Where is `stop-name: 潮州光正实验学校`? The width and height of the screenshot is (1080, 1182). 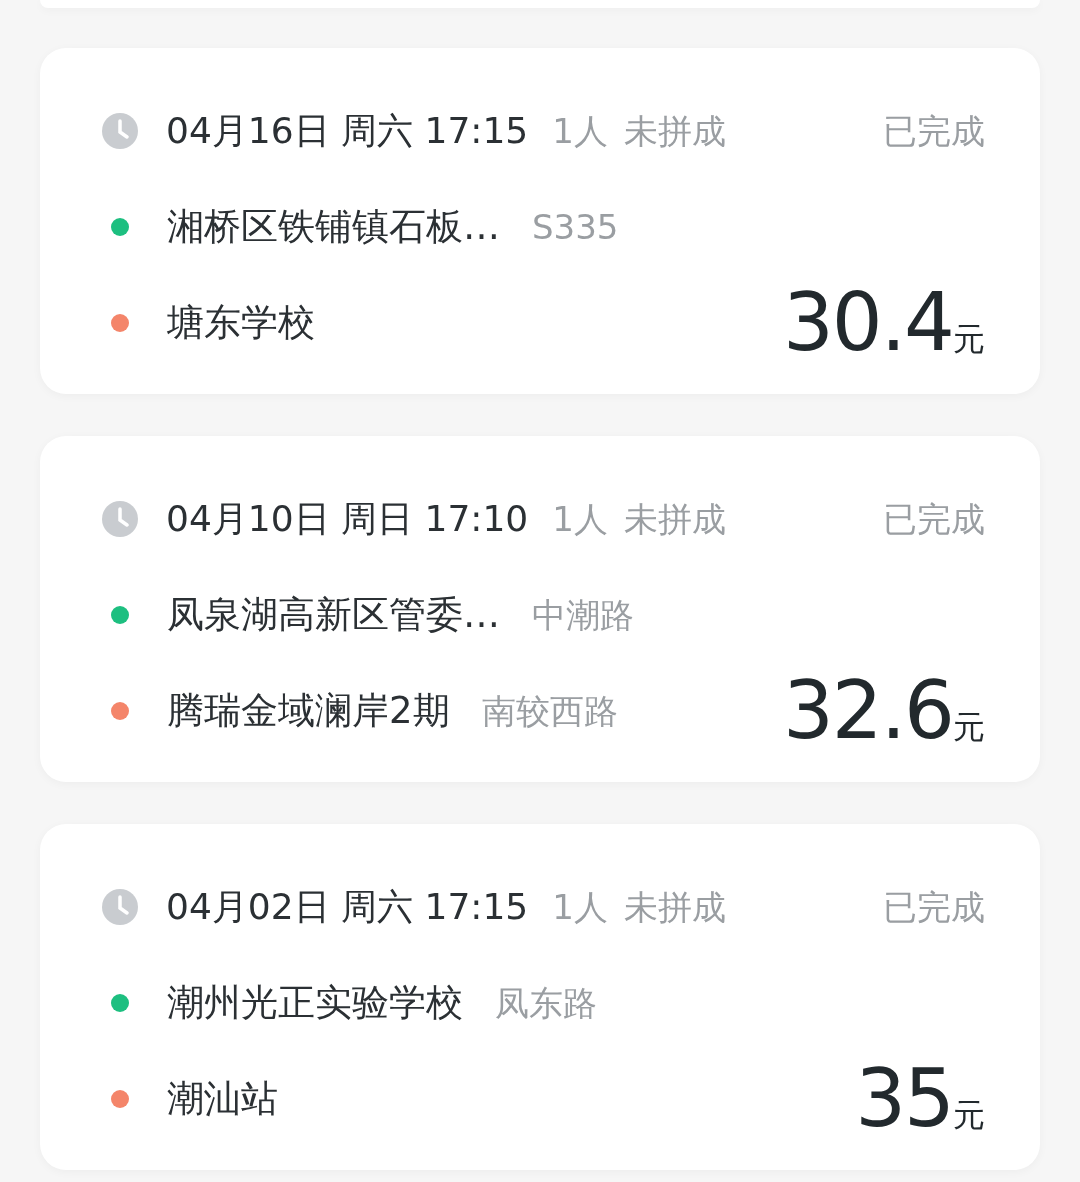
stop-name: 潮州光正实验学校 is located at coordinates (315, 1003).